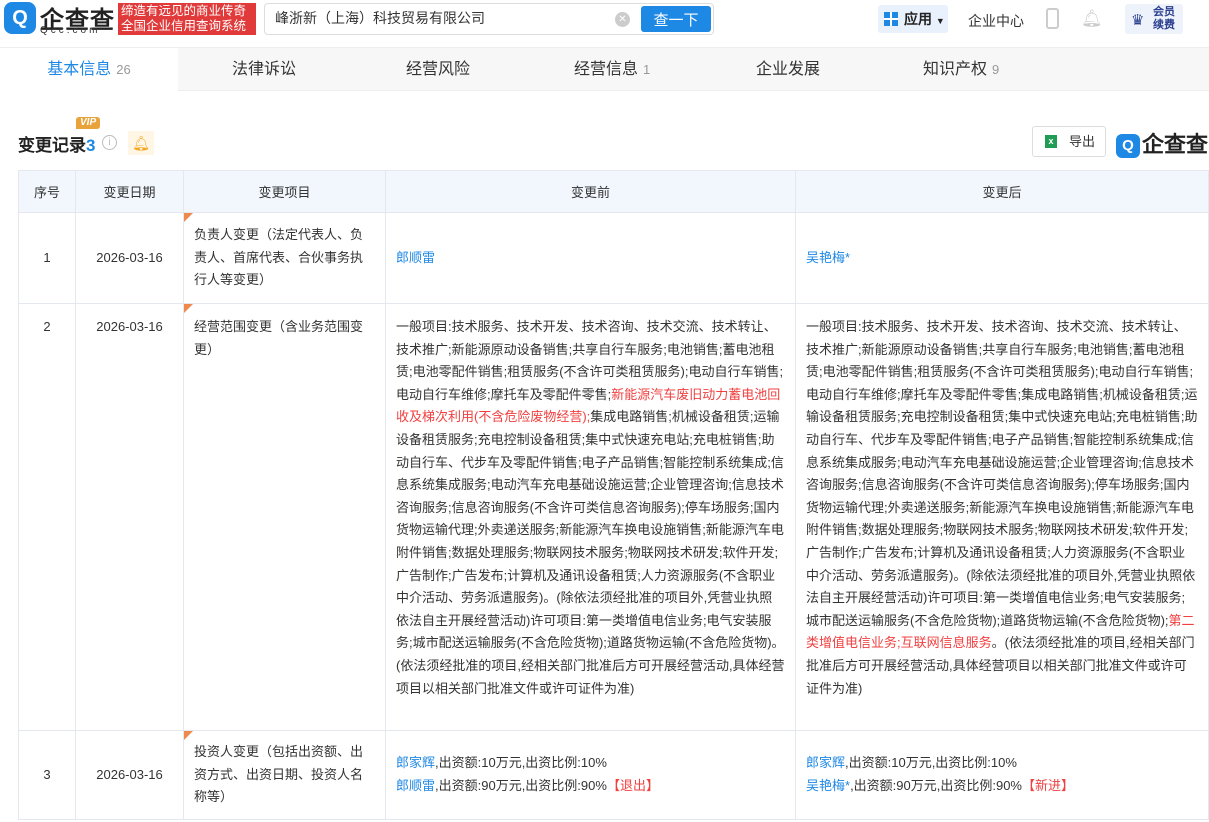  Describe the element at coordinates (129, 191) in the screenshot. I see `col-header: 变更日期` at that location.